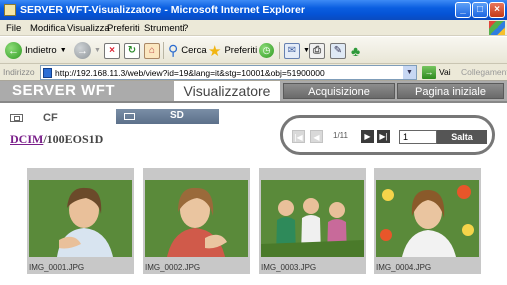 This screenshot has height=285, width=507. I want to click on search-icon: ⚲, so click(173, 50).